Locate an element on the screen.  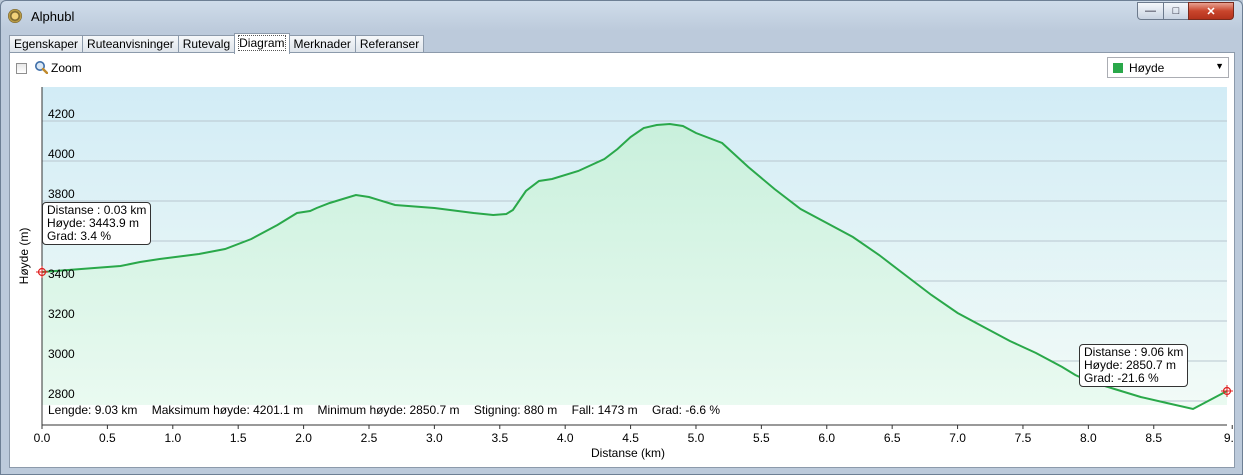
x-tick-label: 2.0 is located at coordinates (303, 438).